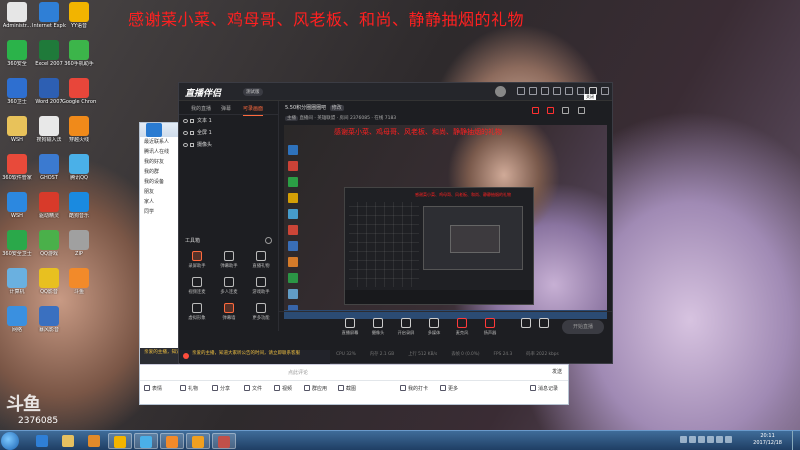 The image size is (800, 450). Describe the element at coordinates (146, 441) in the screenshot. I see `taskbar-app-qq` at that location.